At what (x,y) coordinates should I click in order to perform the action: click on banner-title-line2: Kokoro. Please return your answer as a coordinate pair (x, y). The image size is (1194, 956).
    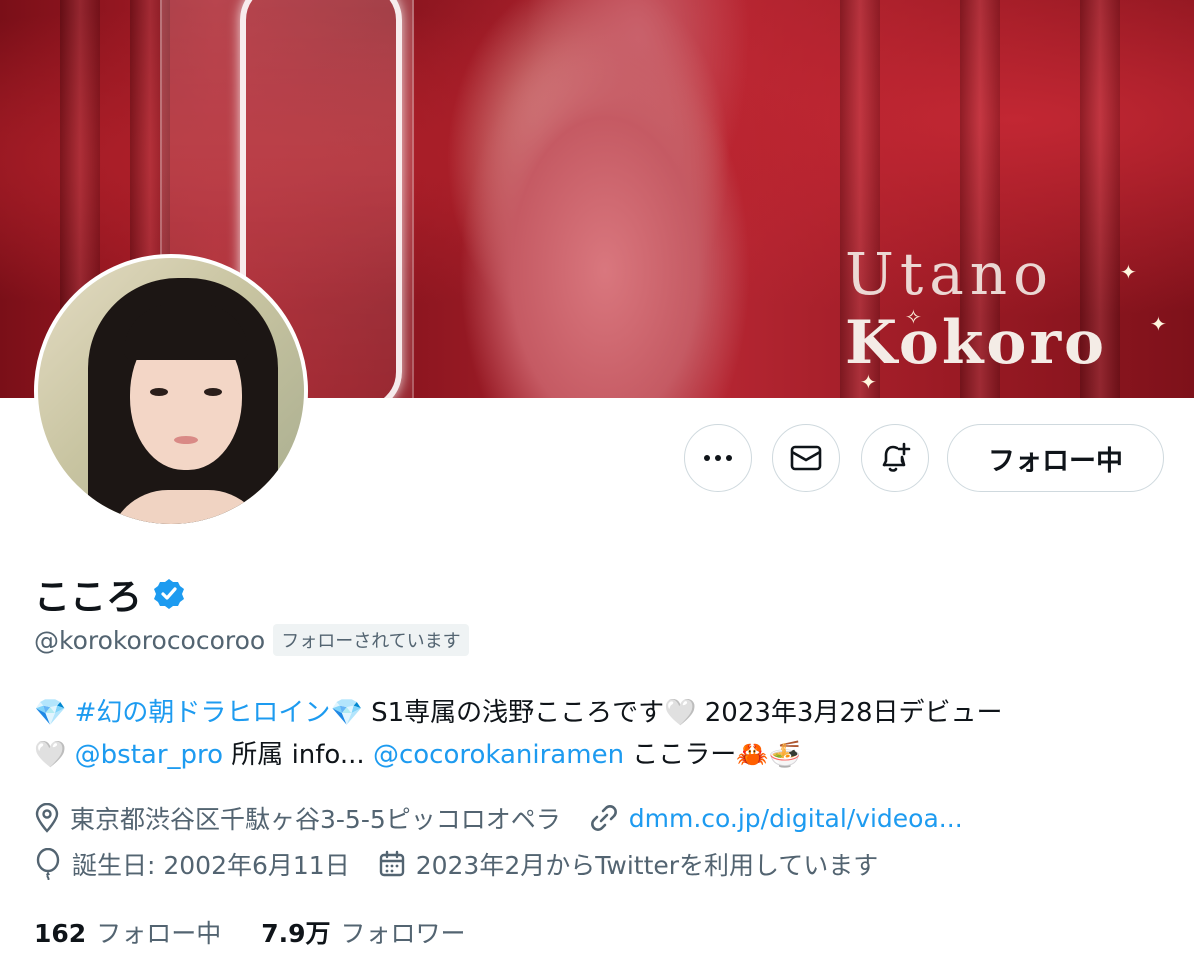
    Looking at the image, I should click on (976, 343).